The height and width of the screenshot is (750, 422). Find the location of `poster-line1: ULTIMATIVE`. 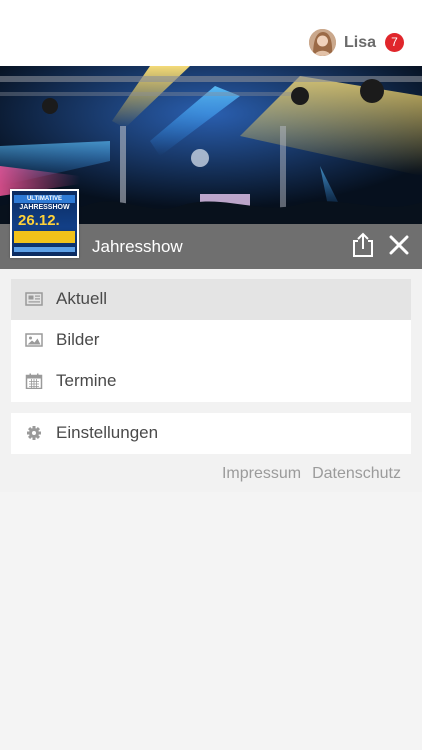

poster-line1: ULTIMATIVE is located at coordinates (44, 199).